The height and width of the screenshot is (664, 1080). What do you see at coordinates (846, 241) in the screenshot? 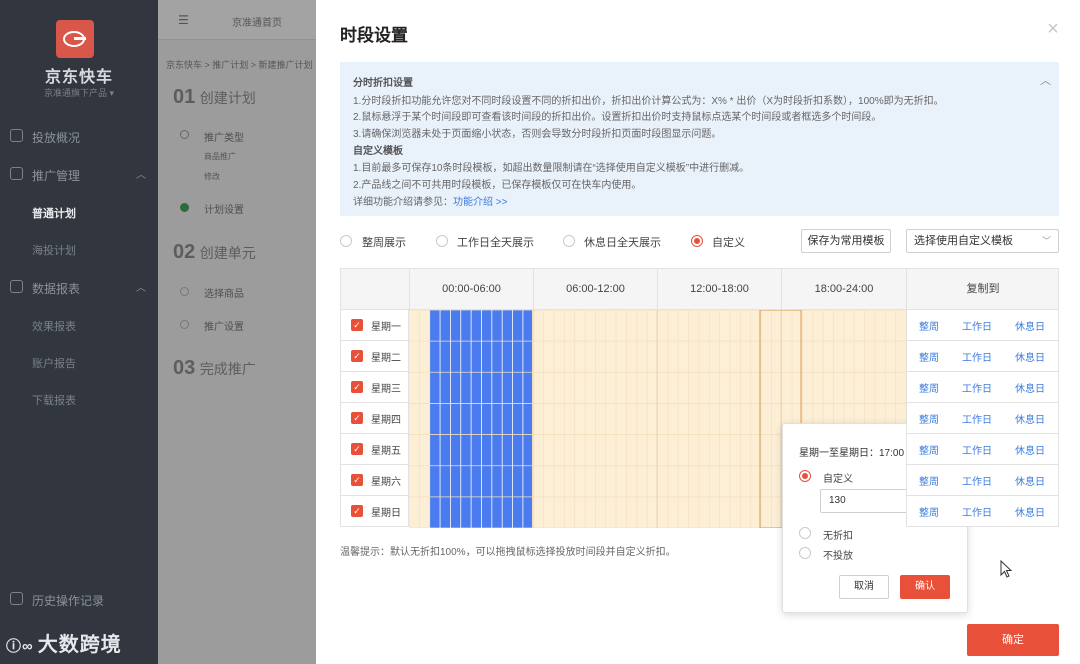
I see `save-template-button: 保存为常用模板` at bounding box center [846, 241].